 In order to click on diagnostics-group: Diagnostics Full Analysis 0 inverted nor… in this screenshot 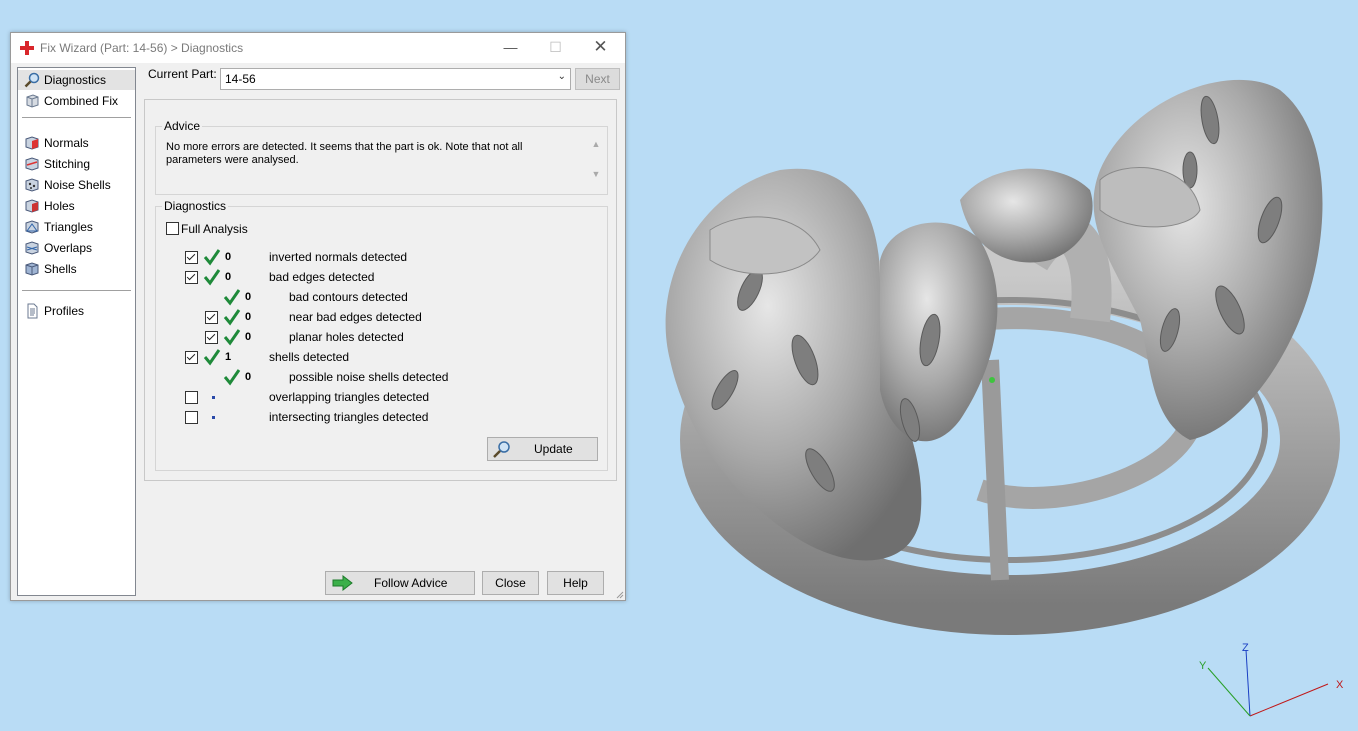, I will do `click(381, 335)`.